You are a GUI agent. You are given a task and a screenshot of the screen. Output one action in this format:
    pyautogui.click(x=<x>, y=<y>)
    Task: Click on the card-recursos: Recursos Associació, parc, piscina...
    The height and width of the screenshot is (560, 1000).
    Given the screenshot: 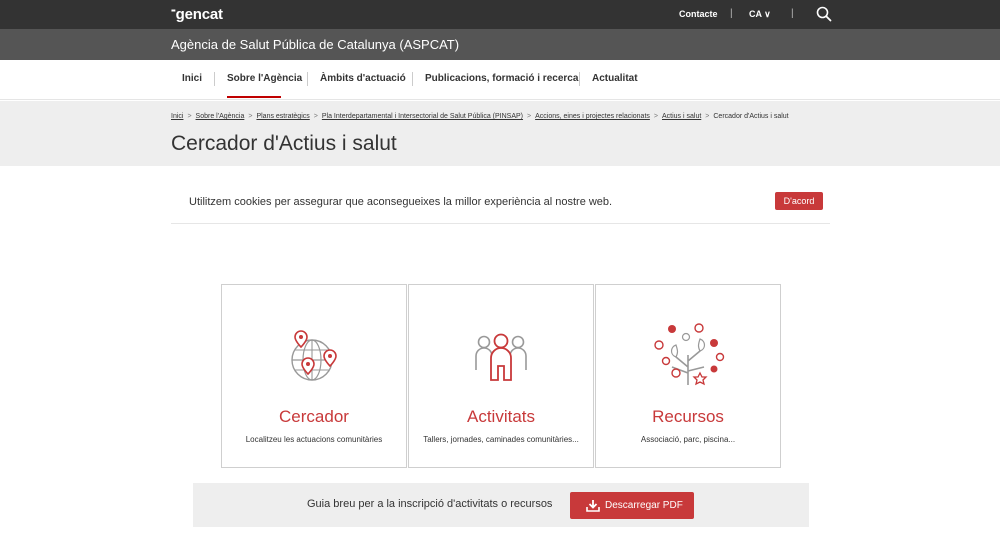 What is the action you would take?
    pyautogui.click(x=688, y=376)
    